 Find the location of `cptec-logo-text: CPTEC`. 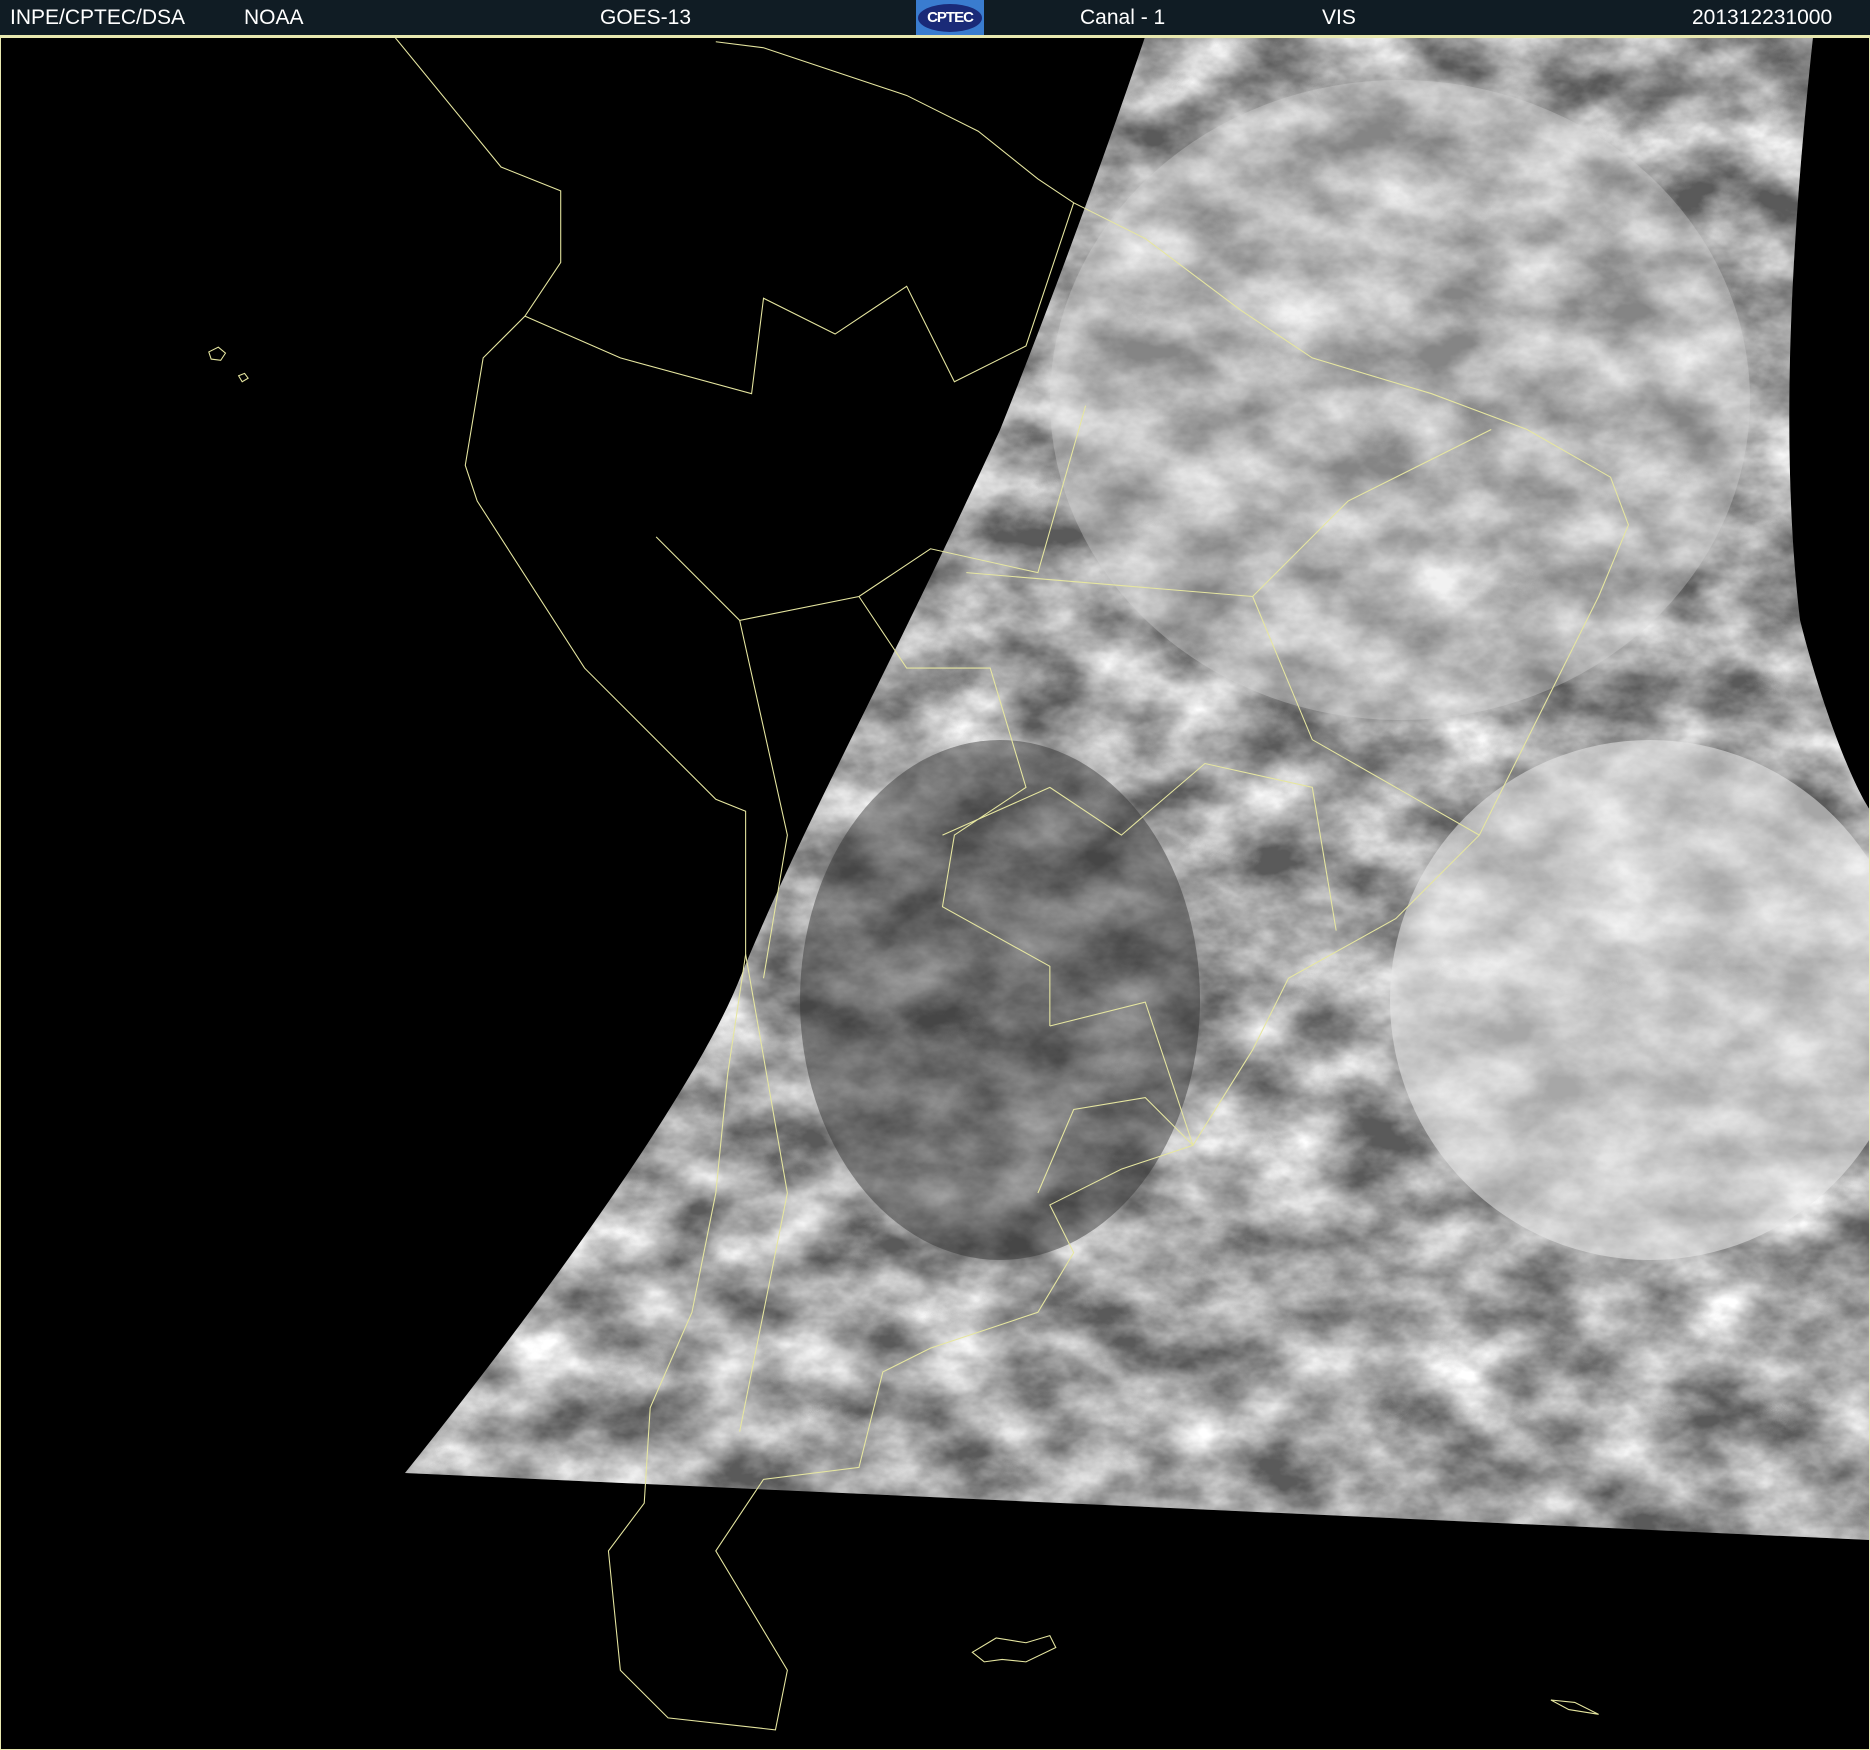

cptec-logo-text: CPTEC is located at coordinates (950, 17).